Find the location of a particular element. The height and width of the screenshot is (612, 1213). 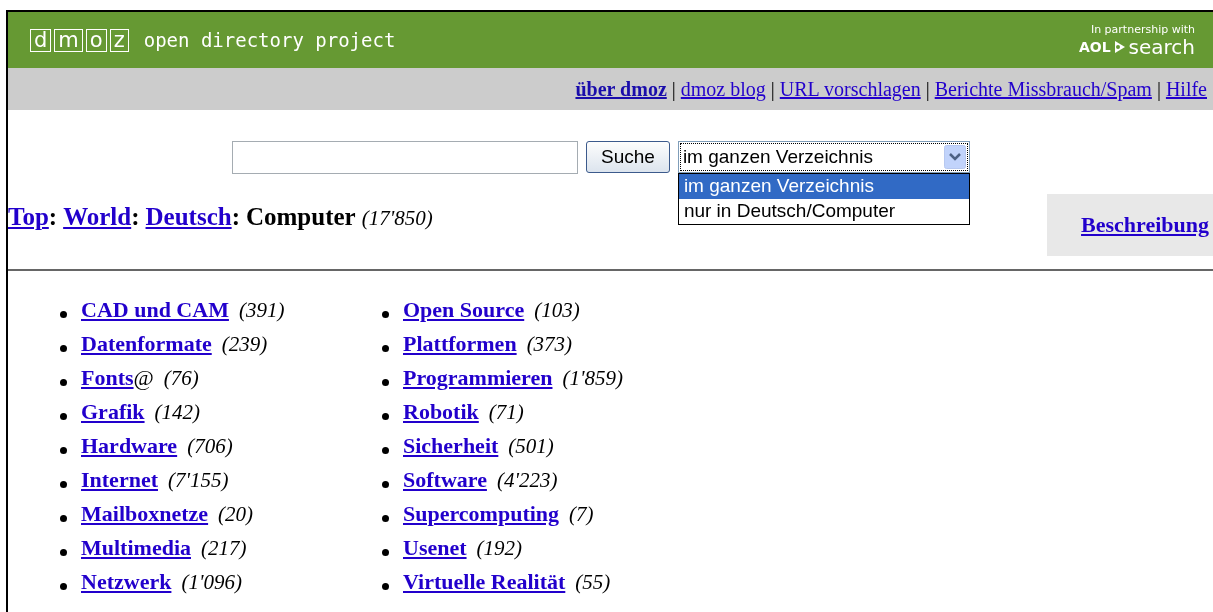

category-count: (1'859) is located at coordinates (592, 378).